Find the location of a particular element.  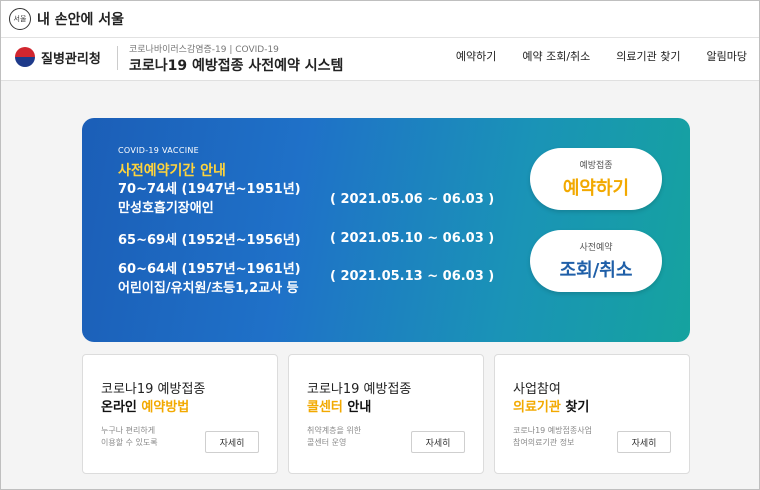

kdca-logo: 질병관리청 is located at coordinates (58, 57).